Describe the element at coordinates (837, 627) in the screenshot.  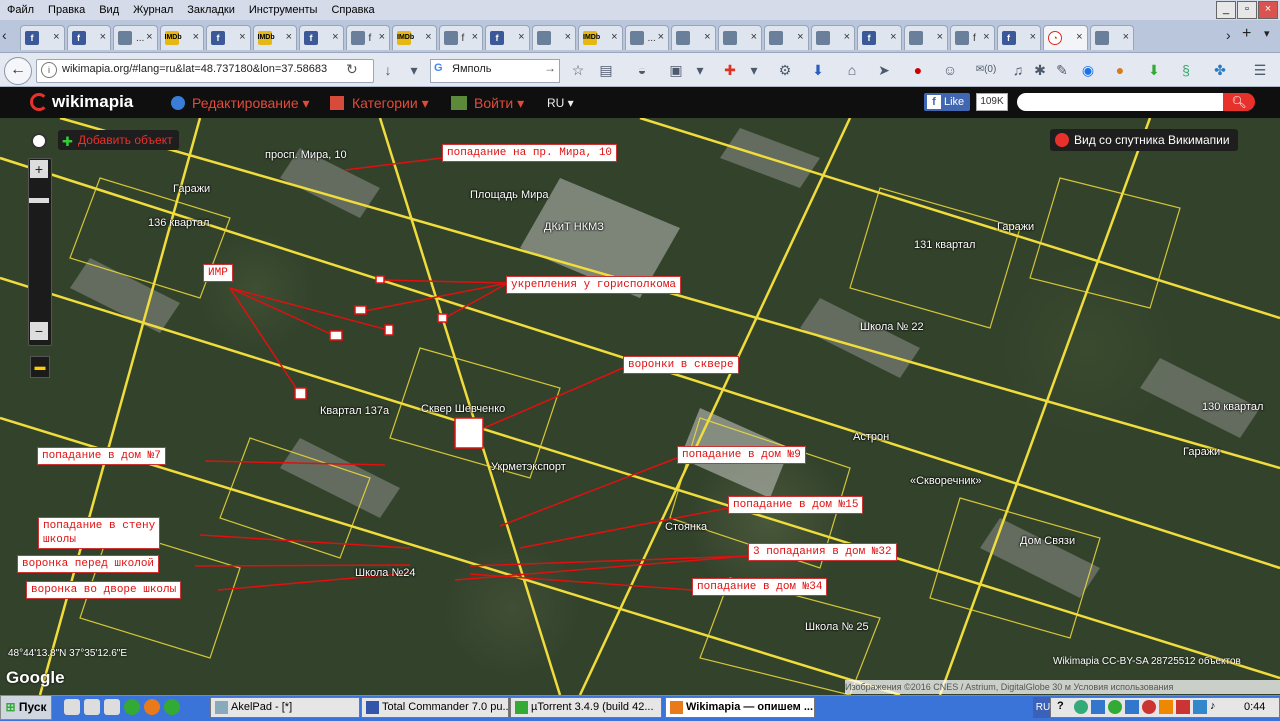
I see `map-label: Школа № 25` at that location.